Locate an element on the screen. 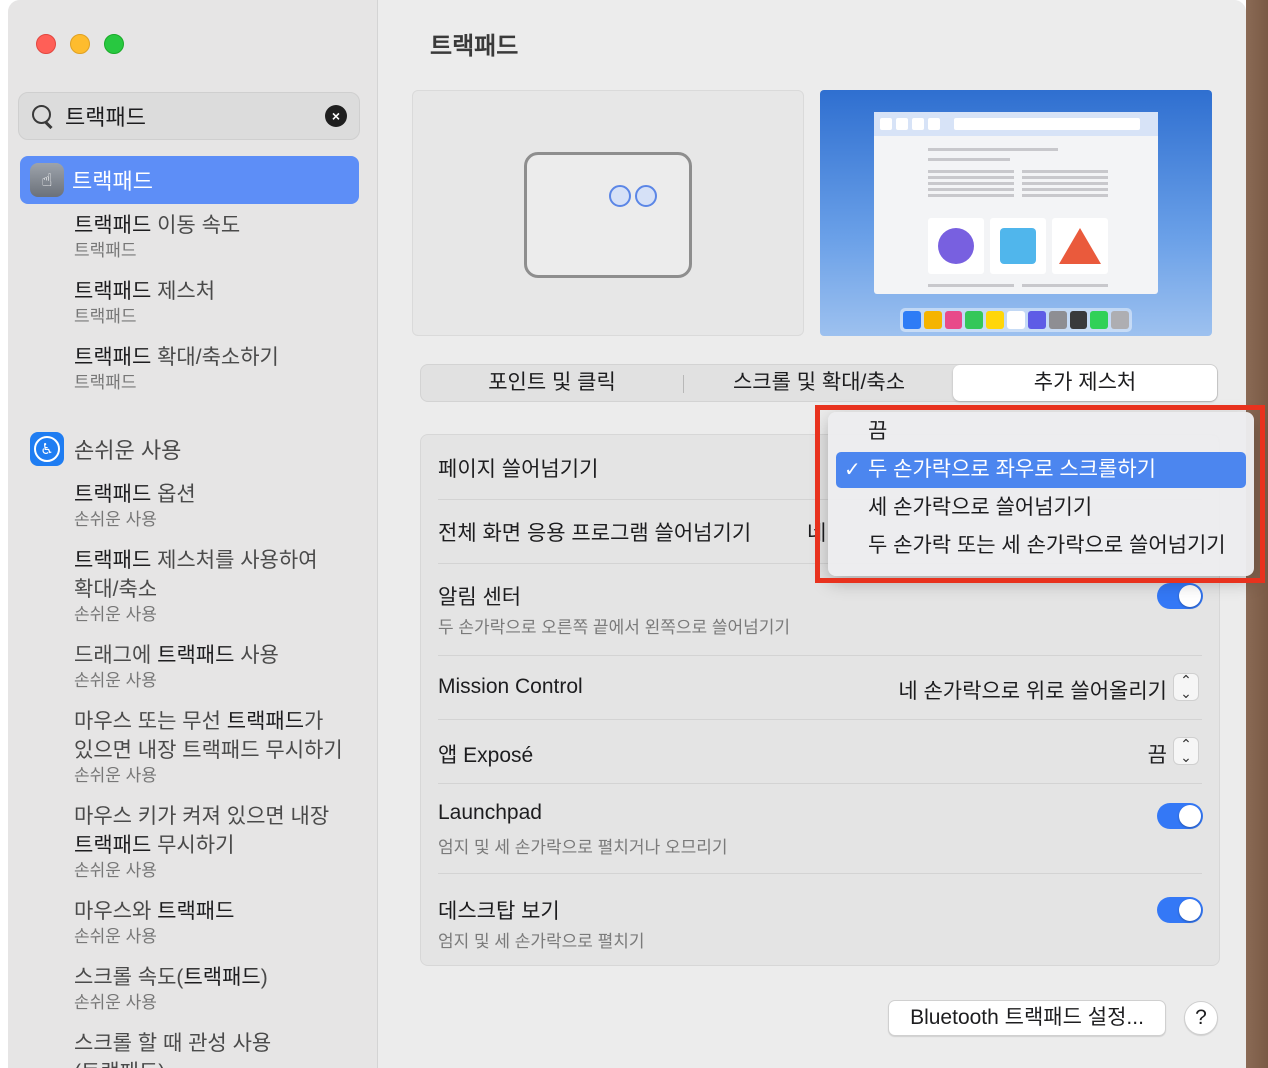  result-title: 마우스 키가 켜져 있으면 내장 is located at coordinates (202, 816).